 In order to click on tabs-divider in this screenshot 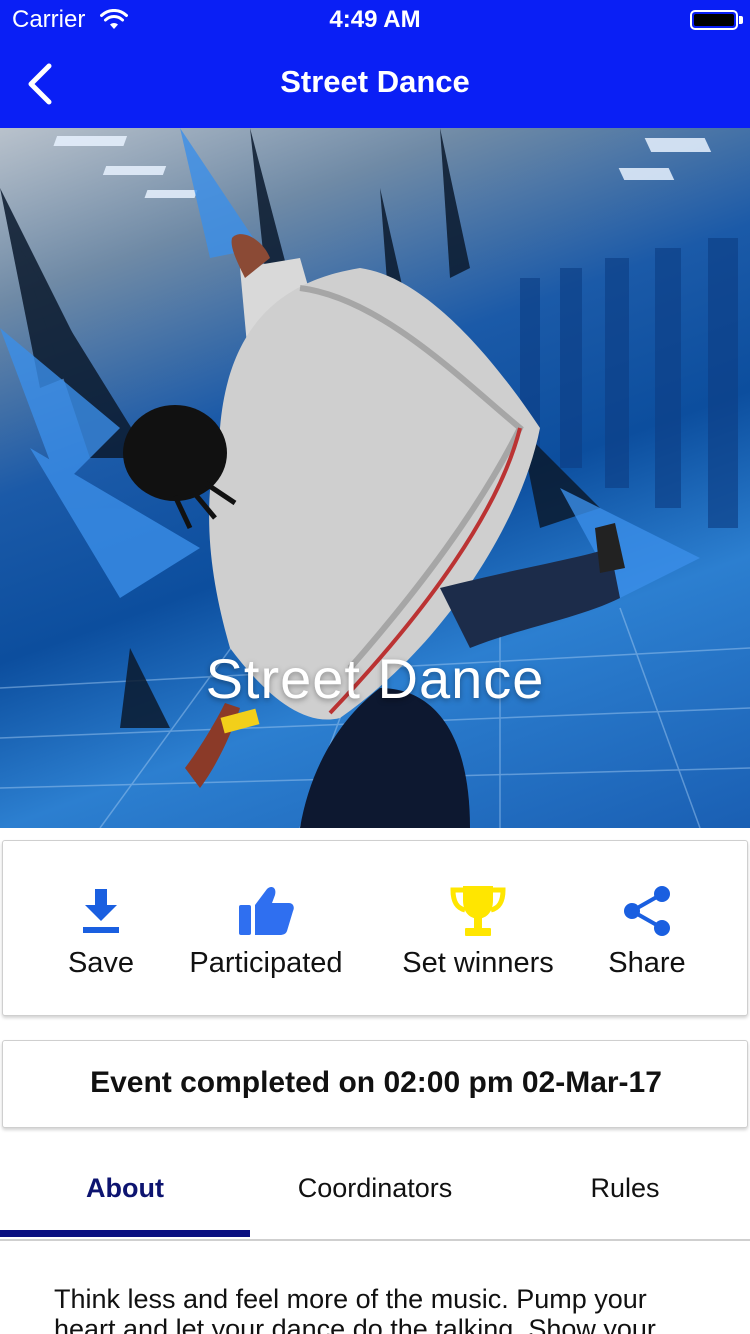, I will do `click(375, 1240)`.